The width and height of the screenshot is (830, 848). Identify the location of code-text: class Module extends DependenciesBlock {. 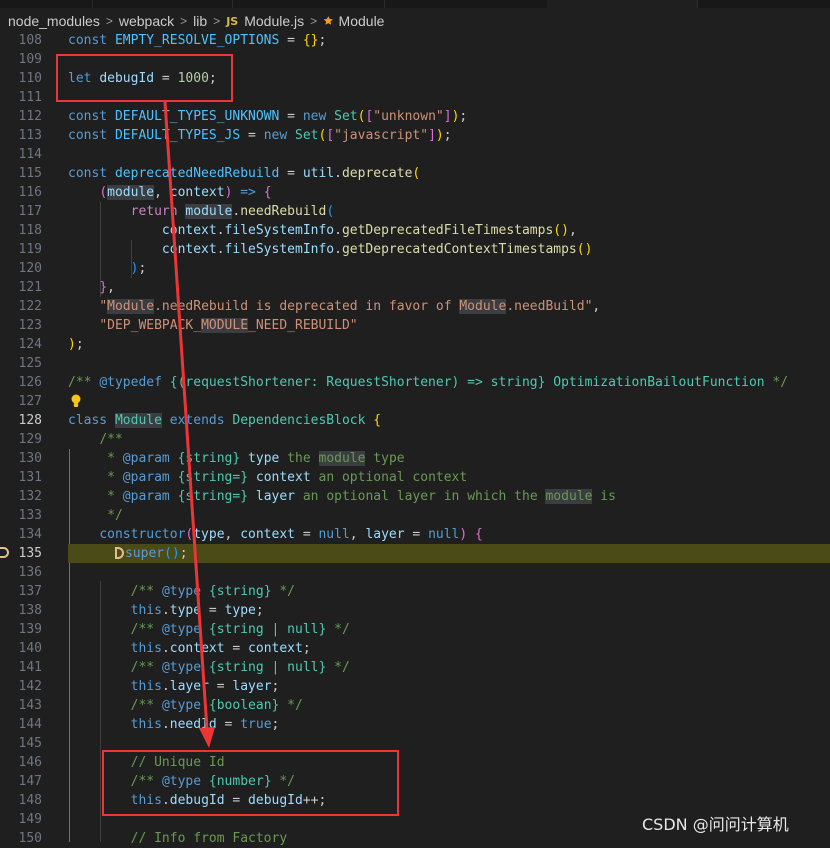
(225, 420).